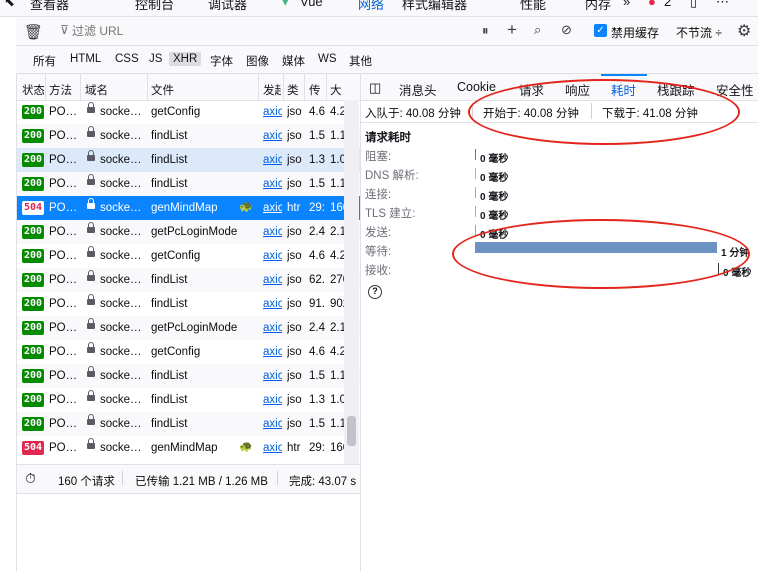  I want to click on filter-url-input, so click(222, 31).